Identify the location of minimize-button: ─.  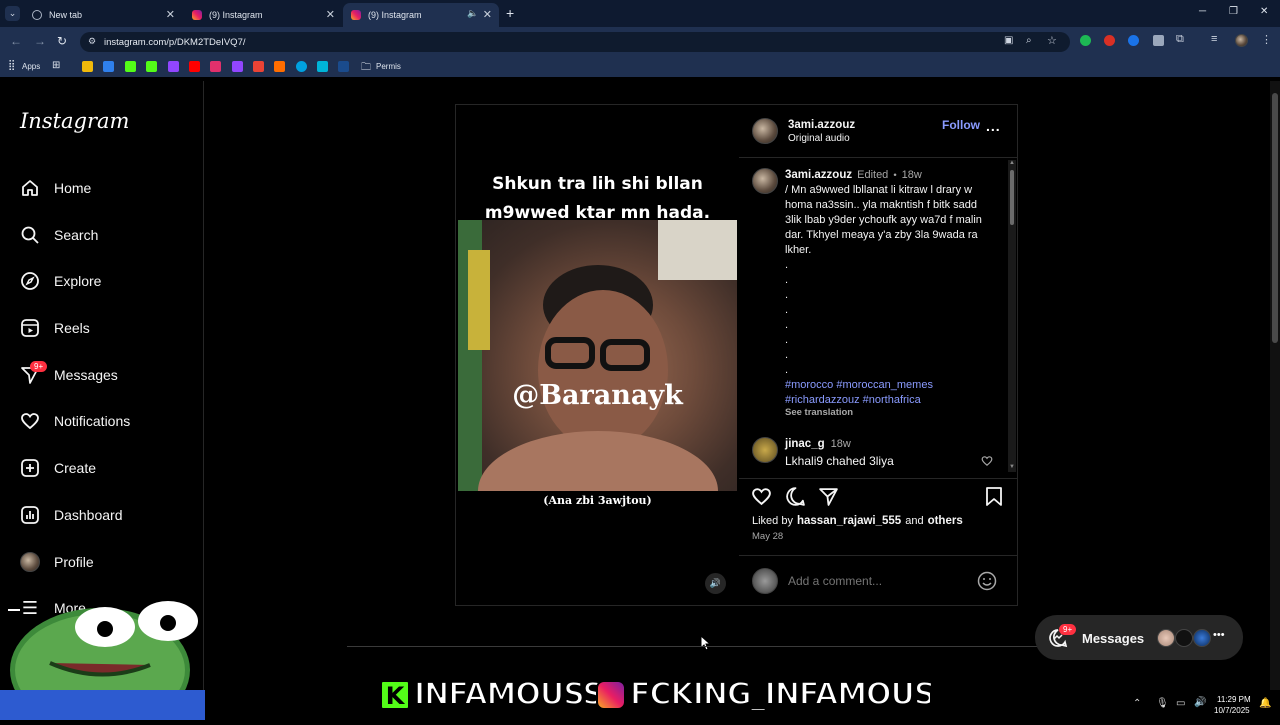
(1202, 11).